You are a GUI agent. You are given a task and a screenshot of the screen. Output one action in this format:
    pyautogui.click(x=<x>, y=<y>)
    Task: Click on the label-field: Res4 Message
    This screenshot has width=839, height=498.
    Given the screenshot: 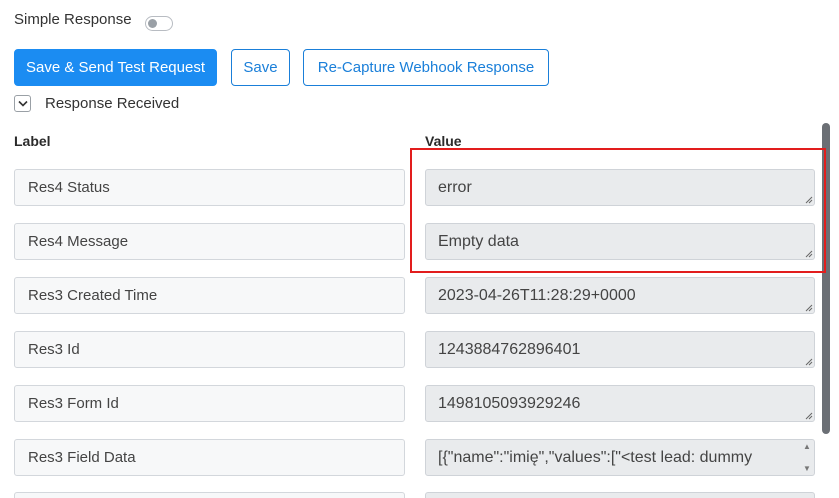 What is the action you would take?
    pyautogui.click(x=209, y=241)
    